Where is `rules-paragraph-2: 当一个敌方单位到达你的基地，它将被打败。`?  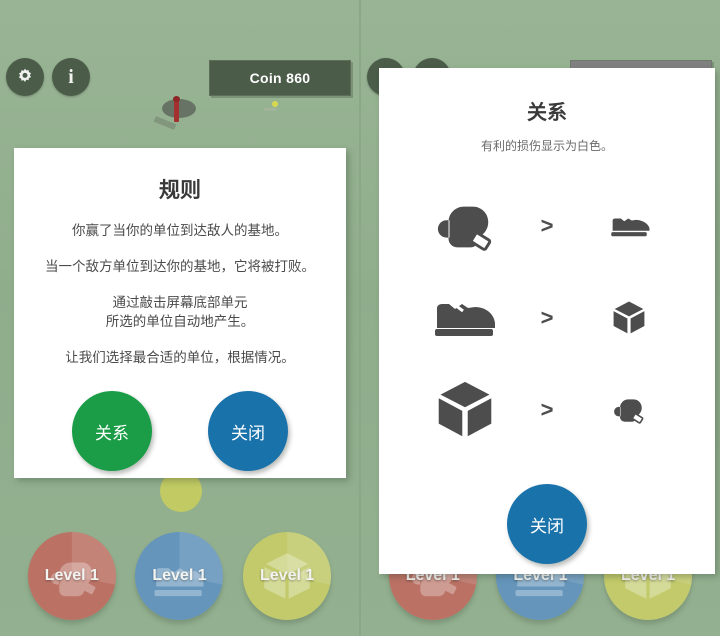 rules-paragraph-2: 当一个敌方单位到达你的基地，它将被打败。 is located at coordinates (180, 267).